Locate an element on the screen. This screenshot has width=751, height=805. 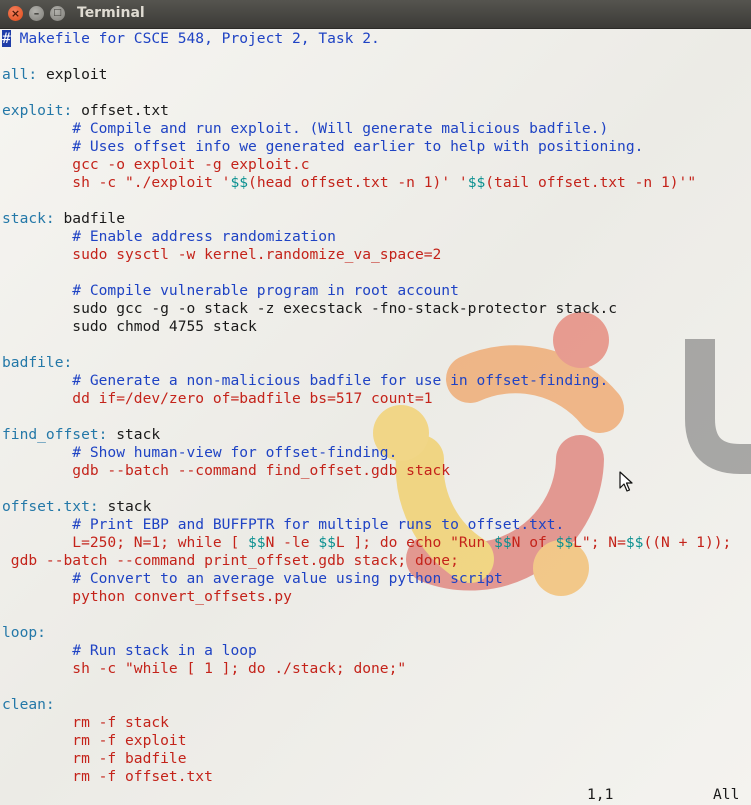
code-token: L ]; do echo "Run is located at coordinates (415, 542).